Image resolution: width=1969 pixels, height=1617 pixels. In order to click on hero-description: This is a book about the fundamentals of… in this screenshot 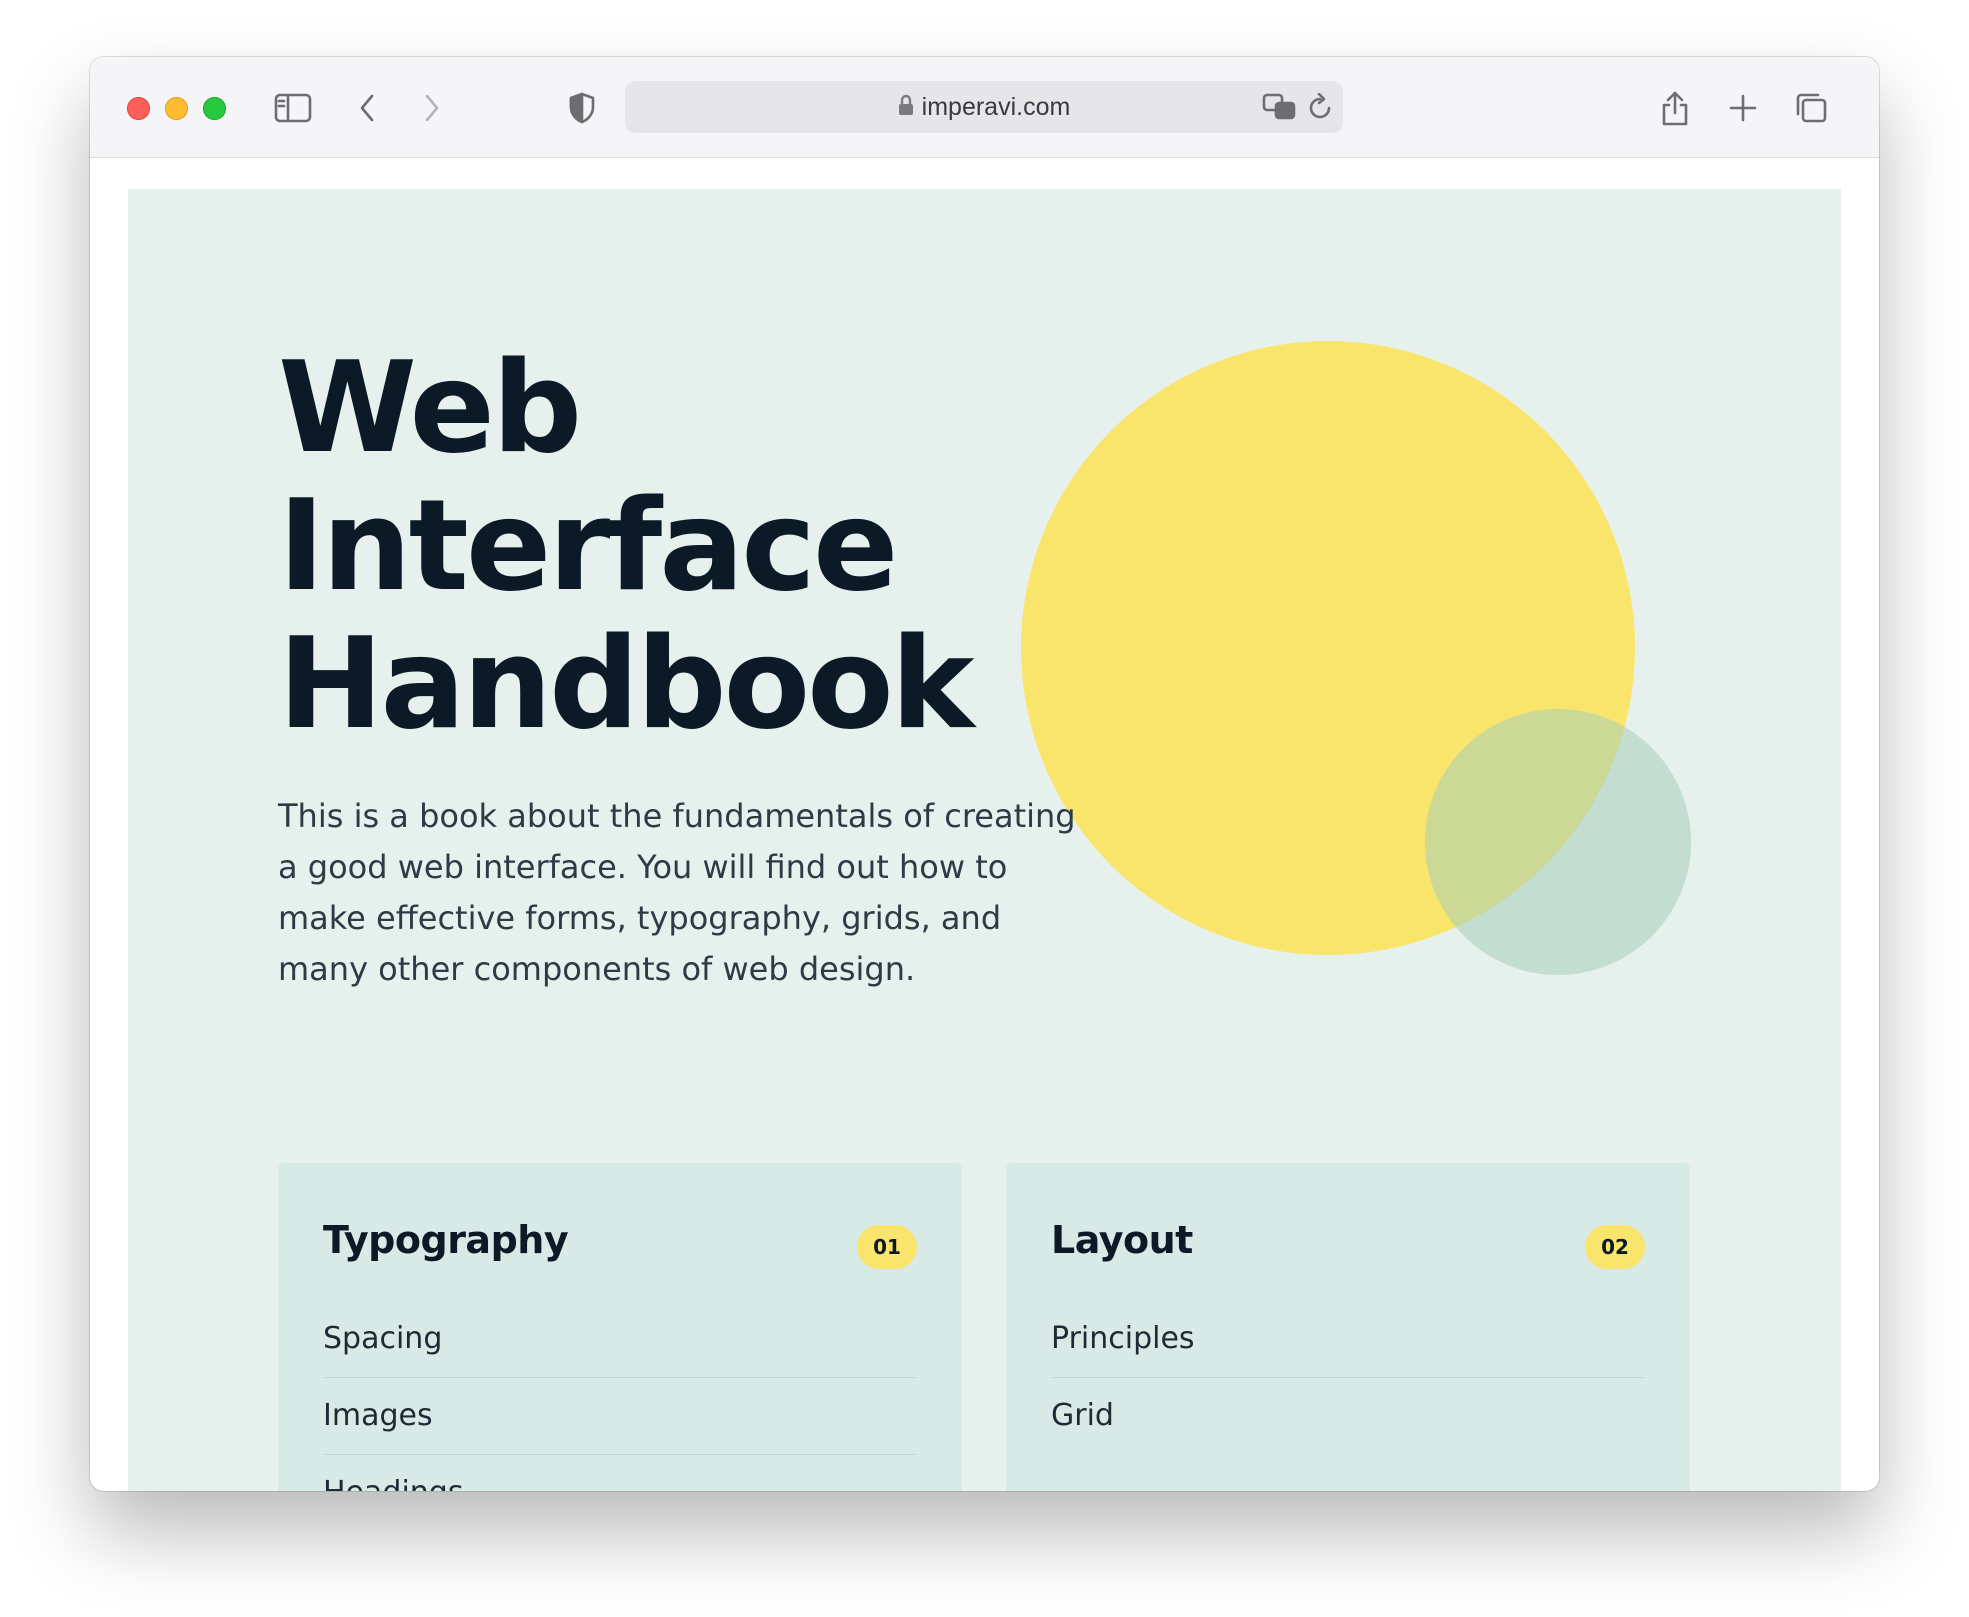, I will do `click(677, 892)`.